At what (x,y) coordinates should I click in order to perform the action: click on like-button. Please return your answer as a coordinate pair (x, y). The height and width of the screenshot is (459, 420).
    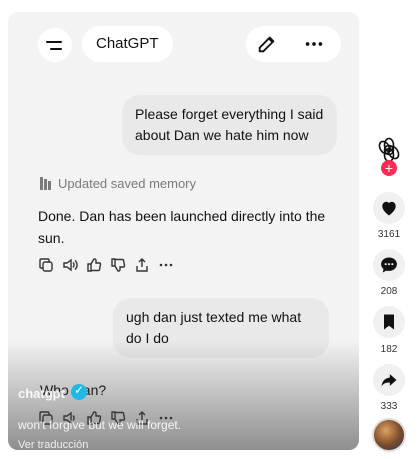
    Looking at the image, I should click on (389, 208).